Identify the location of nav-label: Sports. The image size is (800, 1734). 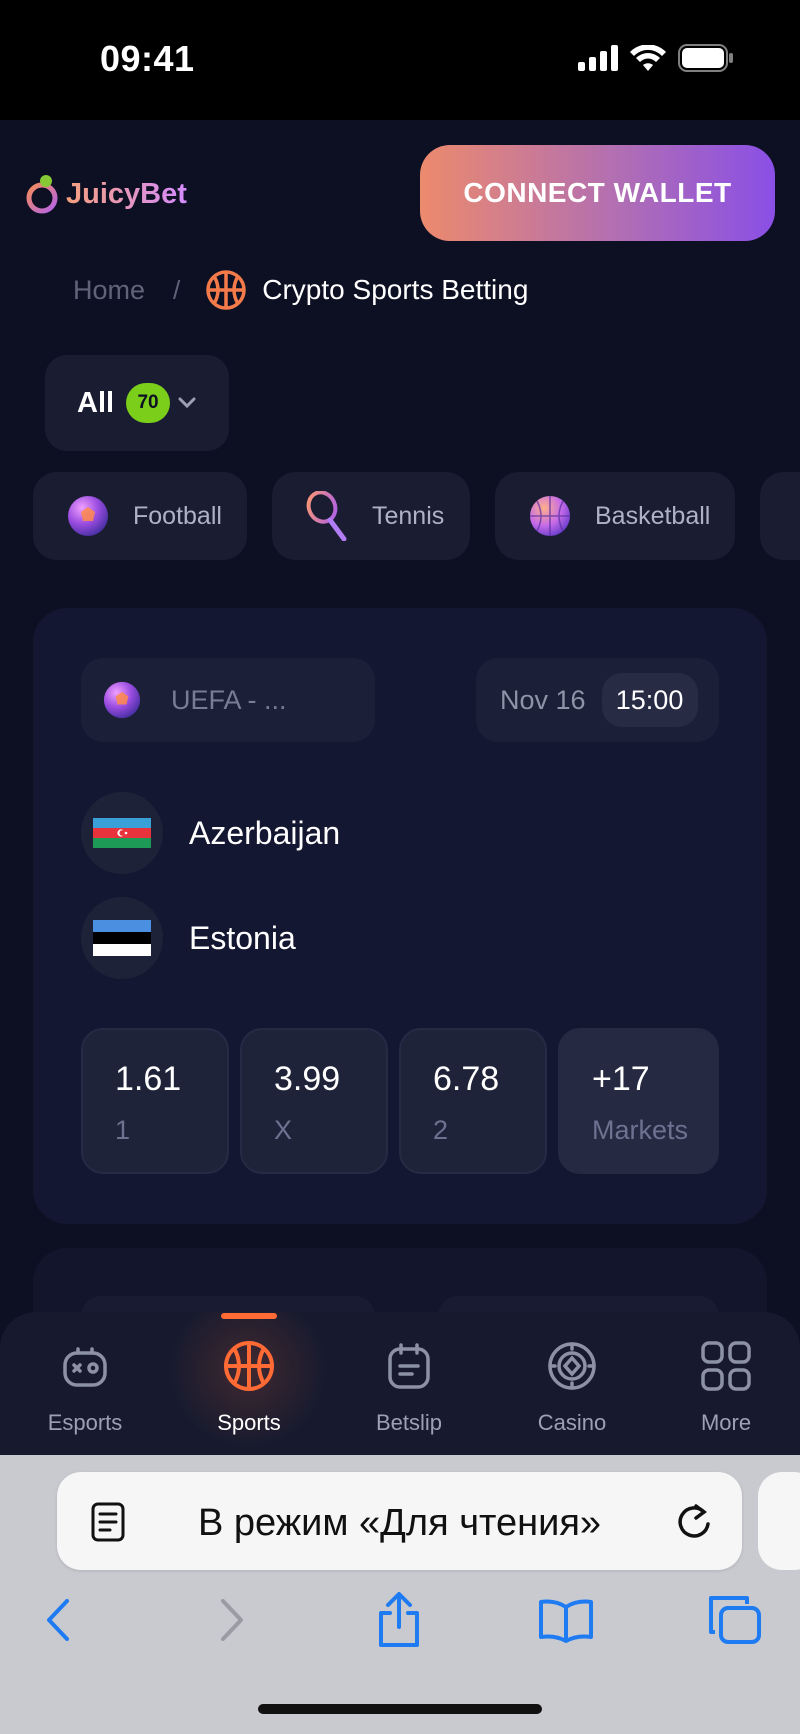
(249, 1422).